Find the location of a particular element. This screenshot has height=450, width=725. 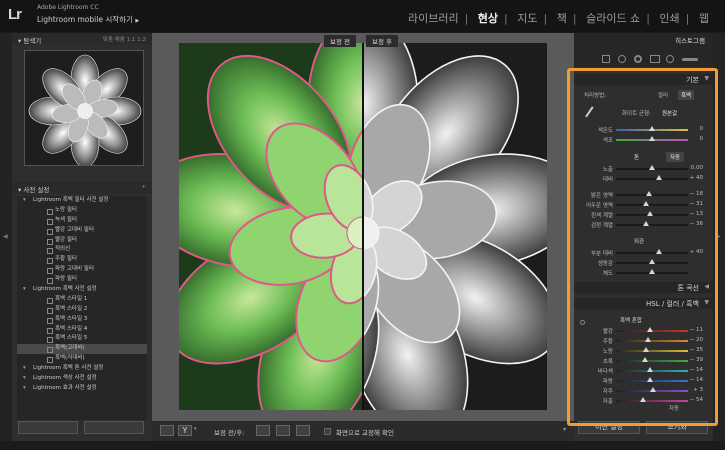

blacks-slider: 검정 계열 − 36 is located at coordinates (643, 224).